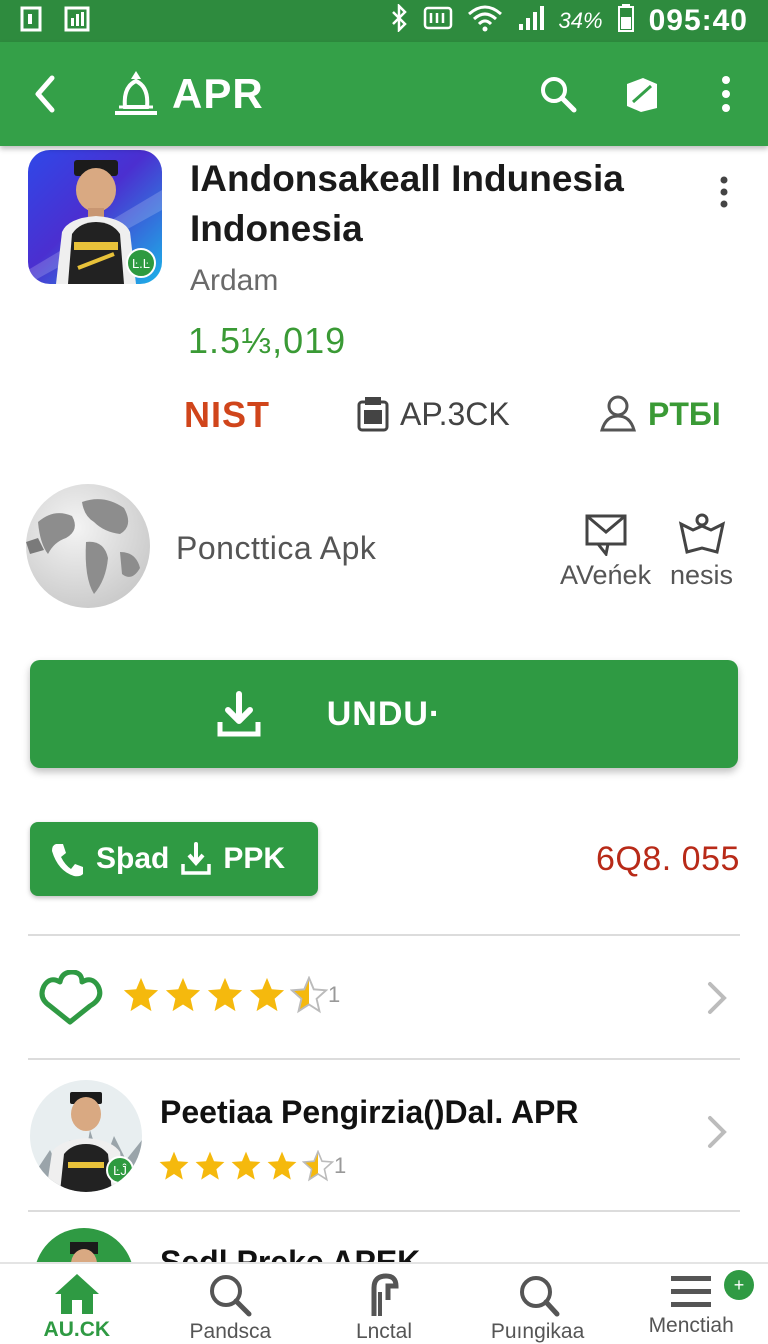  I want to click on meta-row: NIST AP.3CK PTБI, so click(384, 418).